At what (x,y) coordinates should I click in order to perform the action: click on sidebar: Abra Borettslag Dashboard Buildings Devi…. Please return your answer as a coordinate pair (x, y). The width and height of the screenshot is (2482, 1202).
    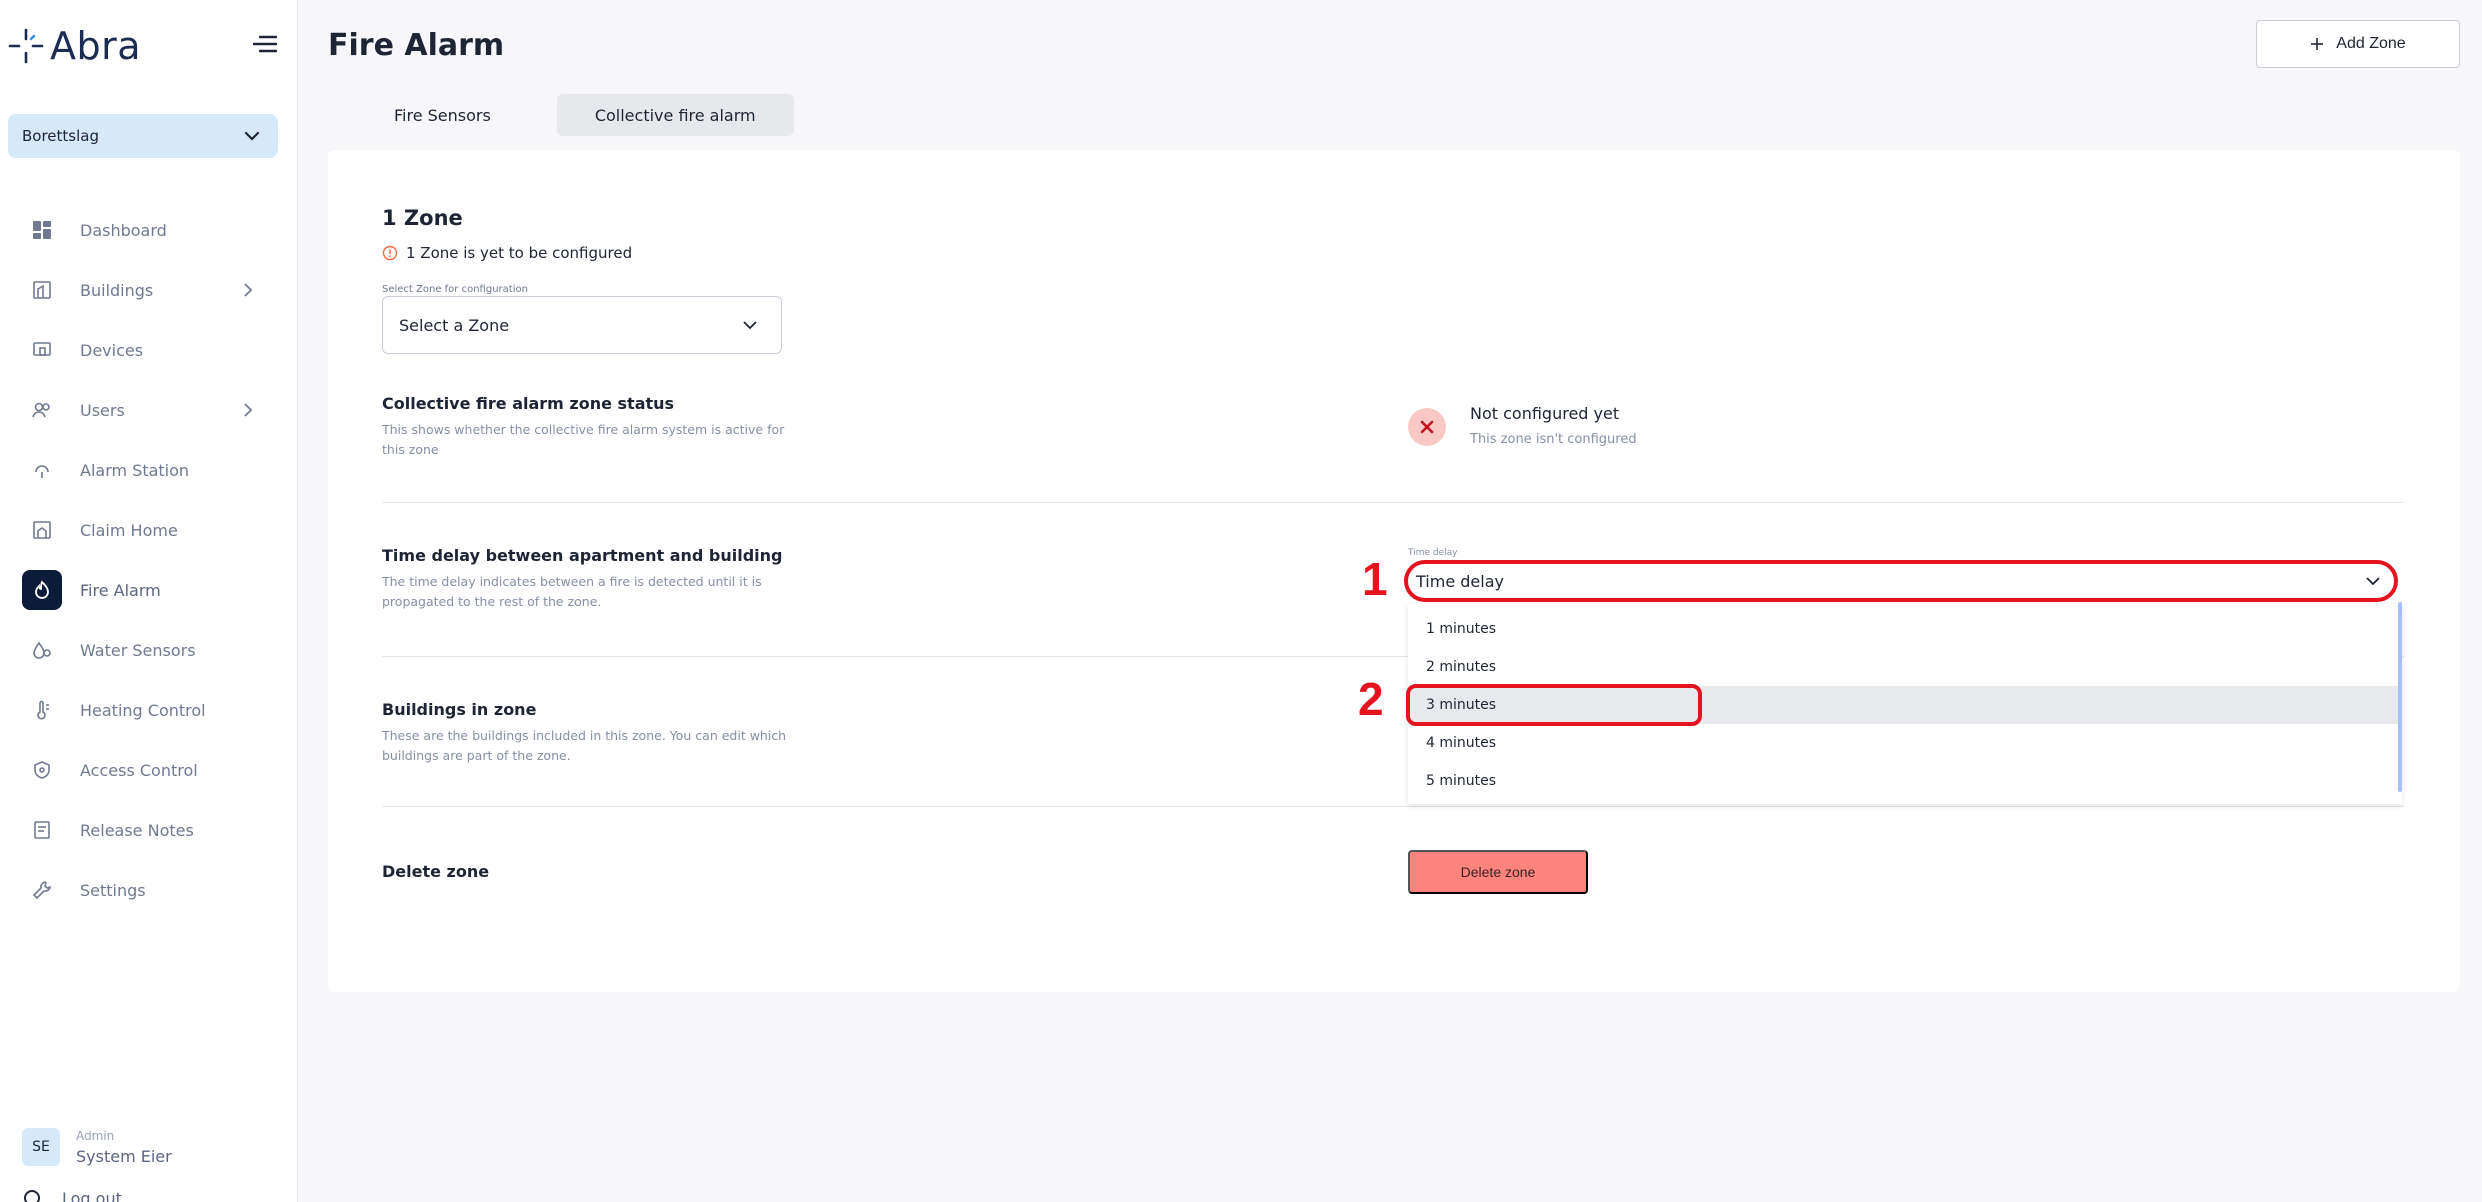
    Looking at the image, I should click on (149, 601).